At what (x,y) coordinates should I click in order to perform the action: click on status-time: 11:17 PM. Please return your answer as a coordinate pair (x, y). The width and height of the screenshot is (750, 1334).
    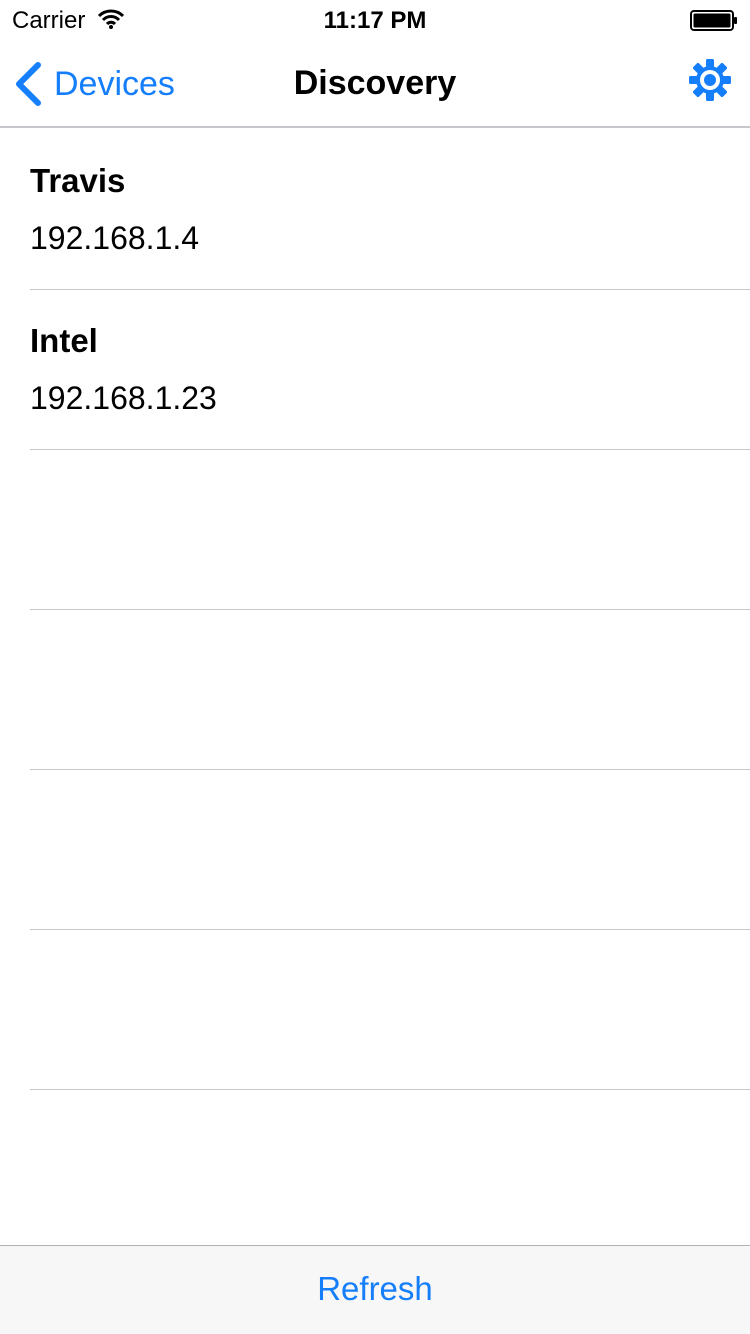
    Looking at the image, I should click on (375, 20).